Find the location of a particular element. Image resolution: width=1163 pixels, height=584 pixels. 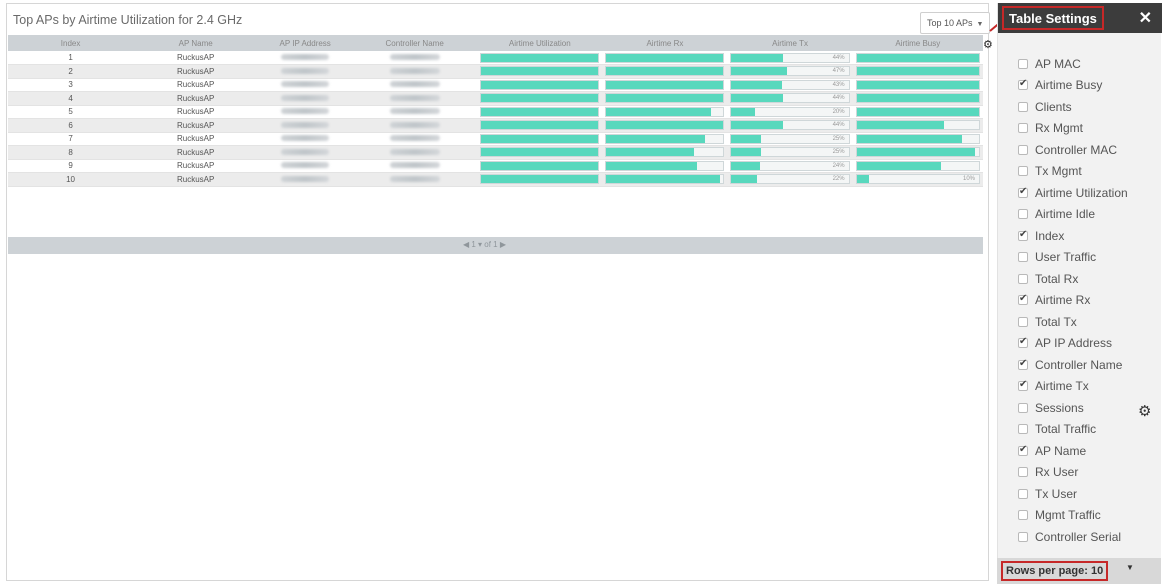

column-toggle-item: Airtime Busy is located at coordinates (1073, 86).